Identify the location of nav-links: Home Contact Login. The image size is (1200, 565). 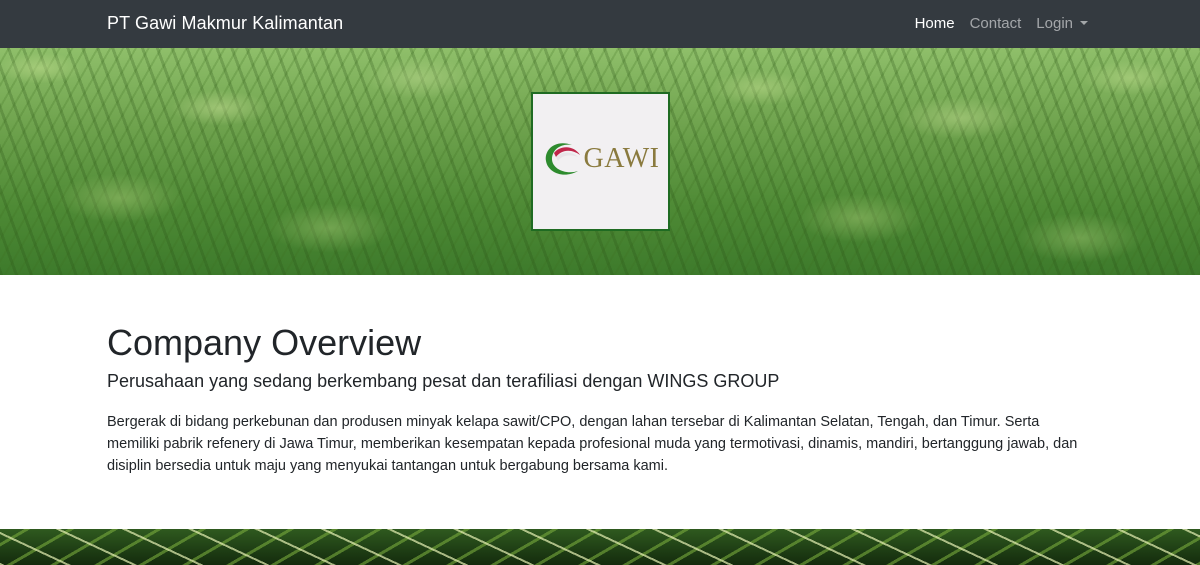
(1001, 23).